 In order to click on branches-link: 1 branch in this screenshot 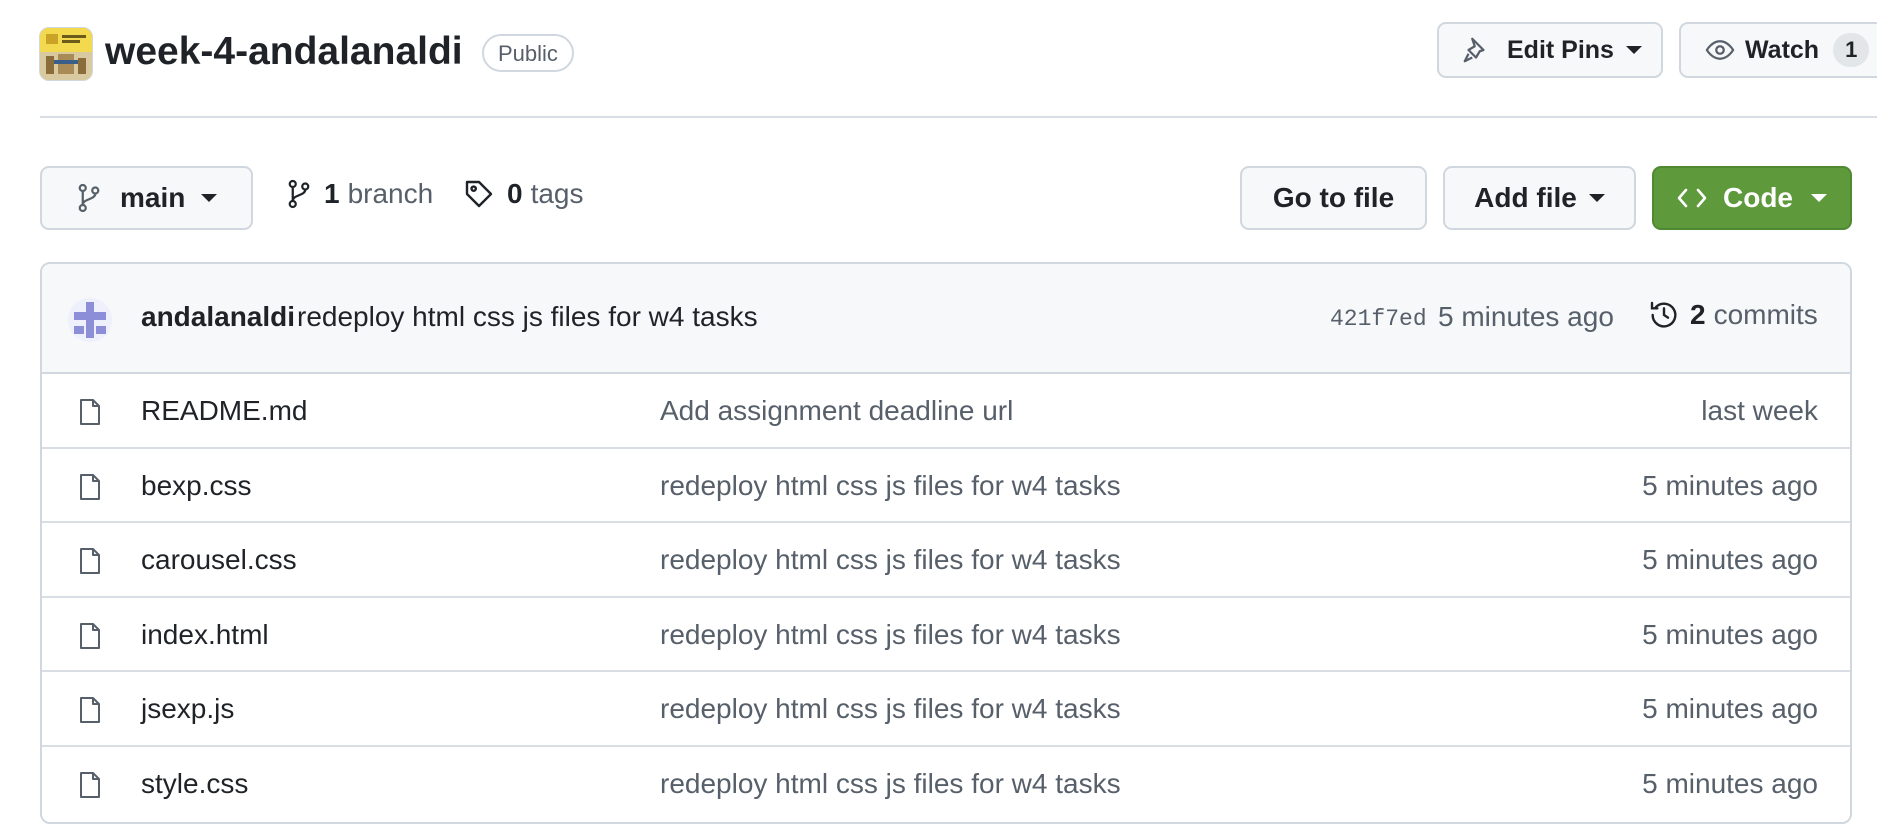, I will do `click(359, 194)`.